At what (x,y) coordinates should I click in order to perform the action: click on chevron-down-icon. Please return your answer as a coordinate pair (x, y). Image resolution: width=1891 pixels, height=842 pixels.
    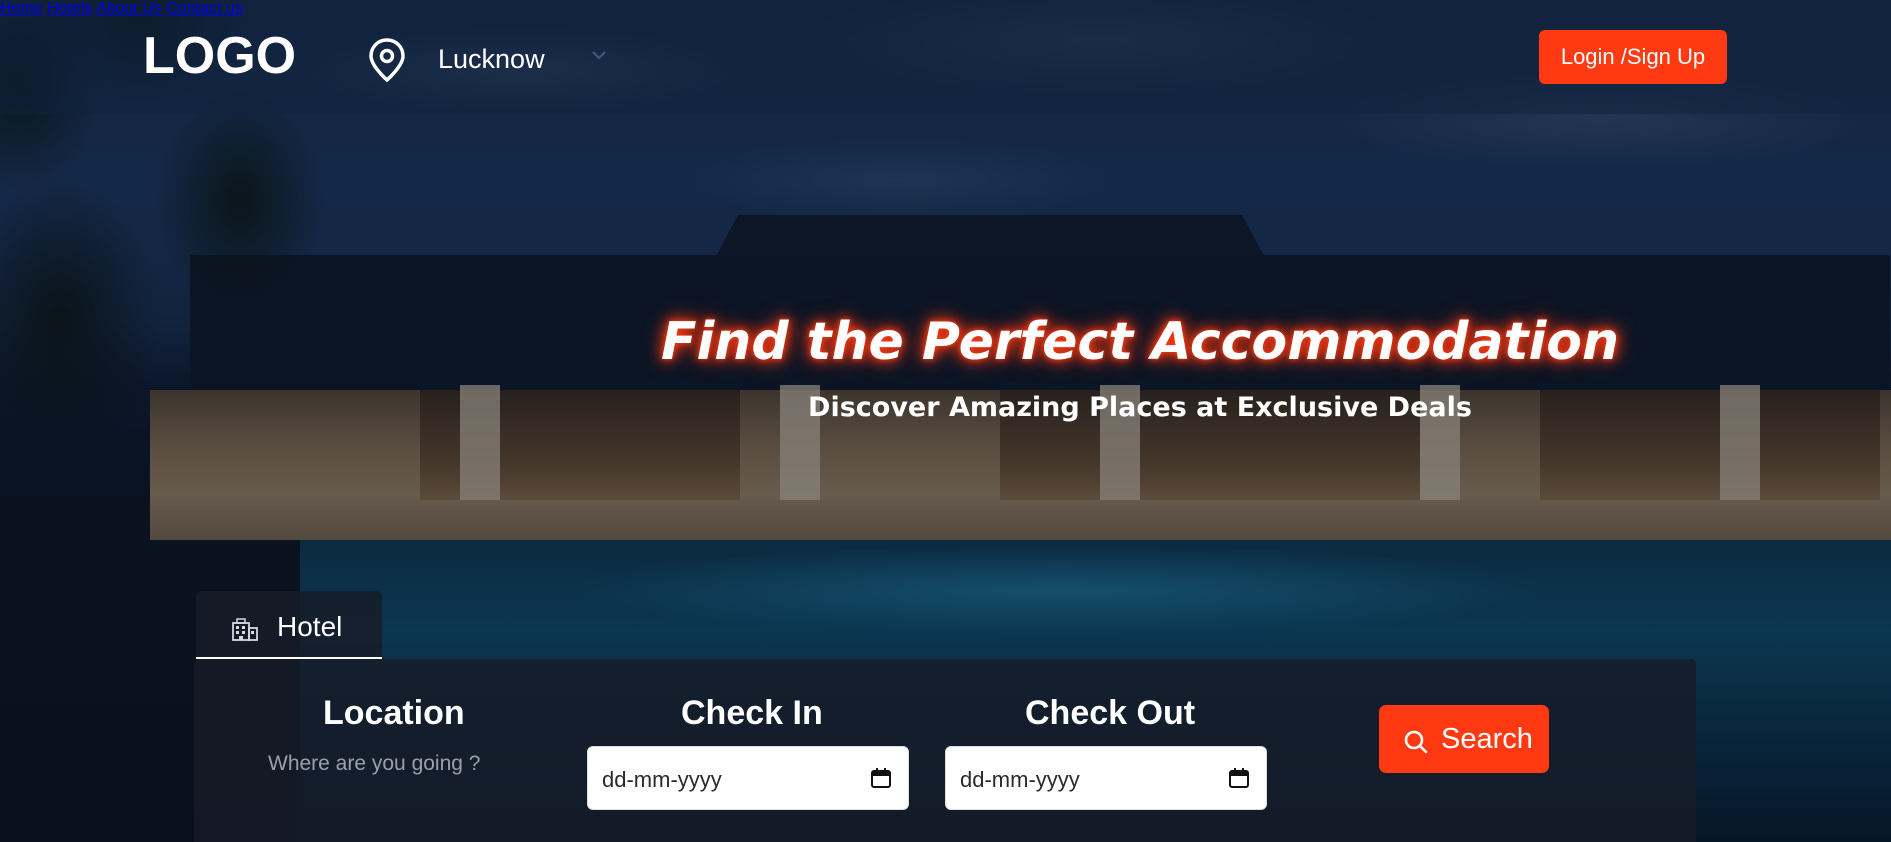
    Looking at the image, I should click on (599, 55).